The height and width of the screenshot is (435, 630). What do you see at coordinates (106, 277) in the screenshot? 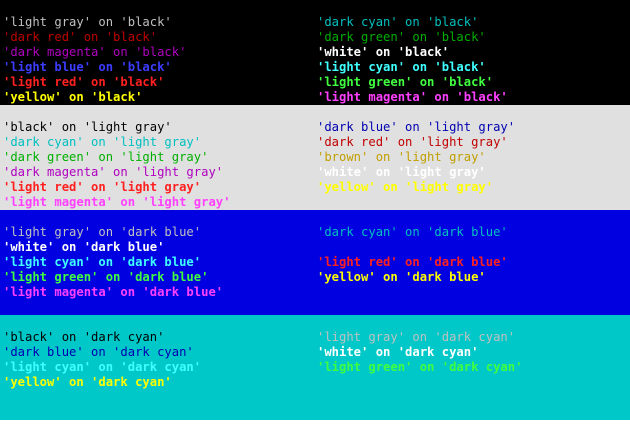
I see `color-sample-text: 'light green' on 'dark blue'` at bounding box center [106, 277].